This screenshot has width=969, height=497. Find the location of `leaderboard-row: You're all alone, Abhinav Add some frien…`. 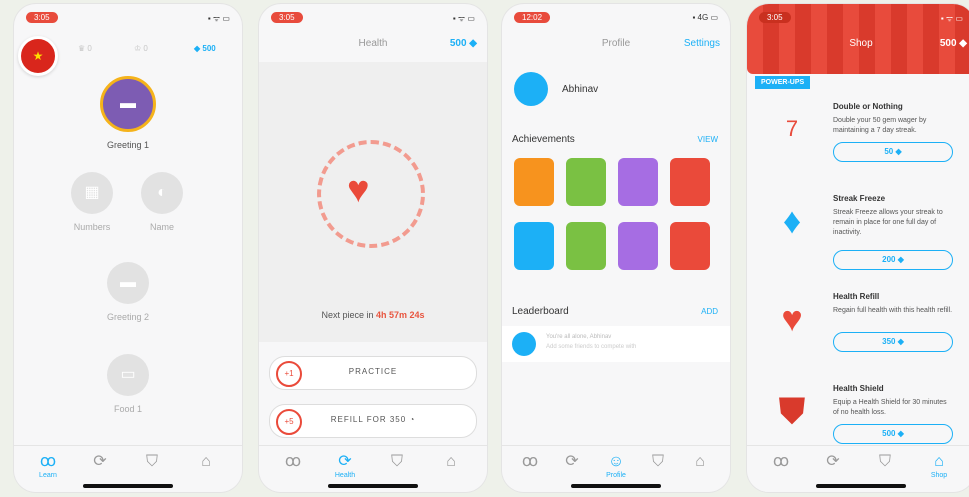

leaderboard-row: You're all alone, Abhinav Add some frien… is located at coordinates (616, 344).